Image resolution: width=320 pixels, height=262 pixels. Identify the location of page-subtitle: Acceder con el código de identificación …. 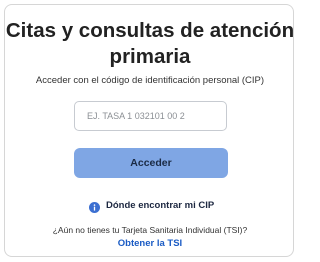
(150, 80).